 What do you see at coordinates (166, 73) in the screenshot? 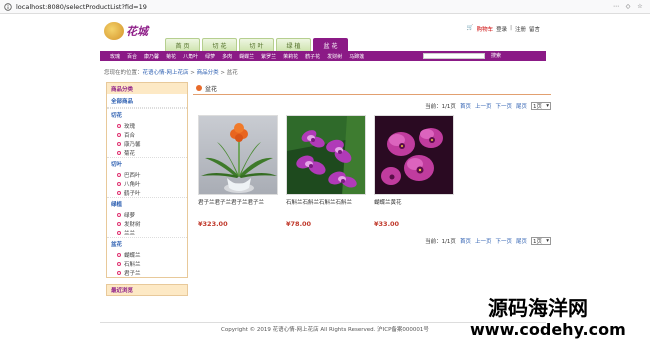
I see `breadcrumb-home: 花语心情-网上花店` at bounding box center [166, 73].